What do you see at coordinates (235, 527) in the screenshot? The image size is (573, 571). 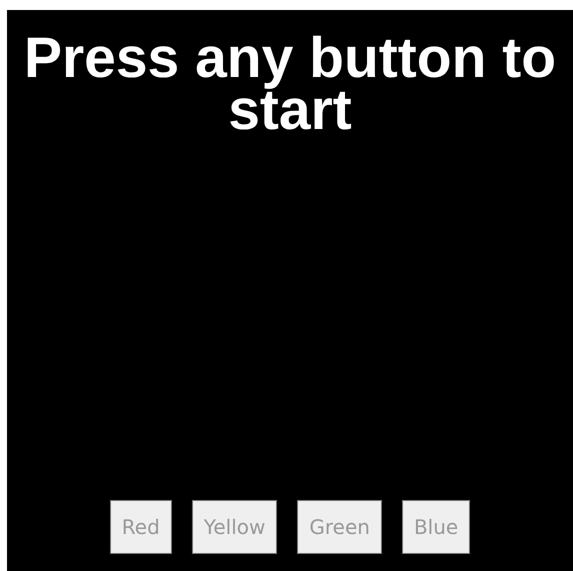 I see `color-button: Yellow` at bounding box center [235, 527].